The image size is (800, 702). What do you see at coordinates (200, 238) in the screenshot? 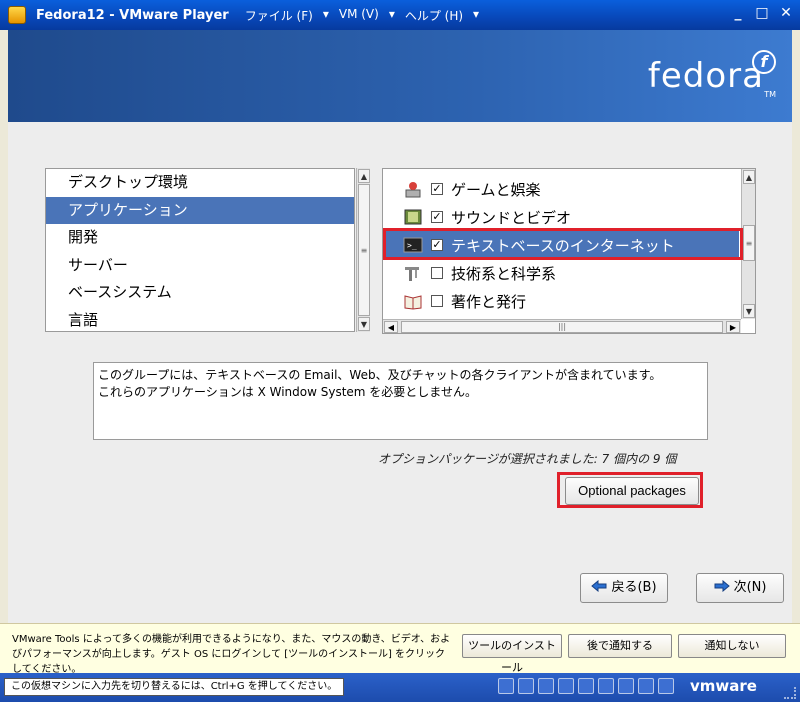
I see `category-item: 開発` at bounding box center [200, 238].